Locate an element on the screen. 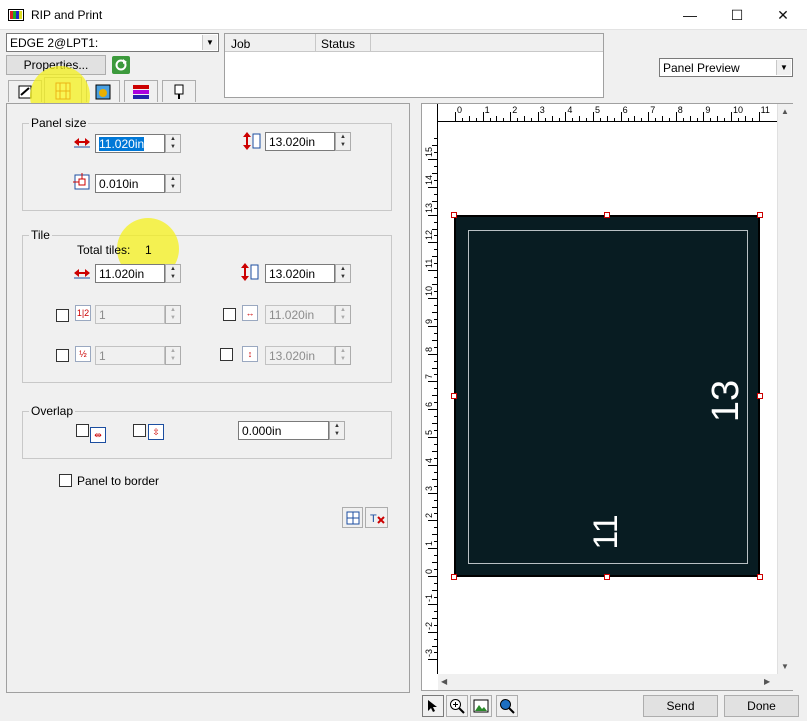 This screenshot has height=721, width=807. tile-height-spinner: ▲ ▼ is located at coordinates (343, 273).